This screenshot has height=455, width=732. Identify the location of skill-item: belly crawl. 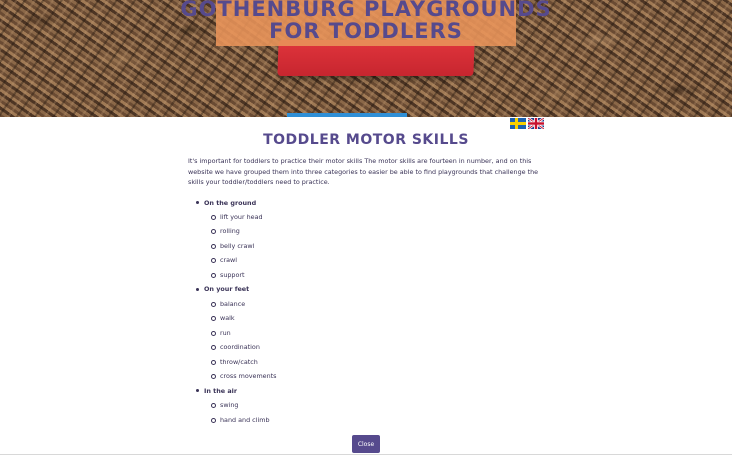
(374, 246).